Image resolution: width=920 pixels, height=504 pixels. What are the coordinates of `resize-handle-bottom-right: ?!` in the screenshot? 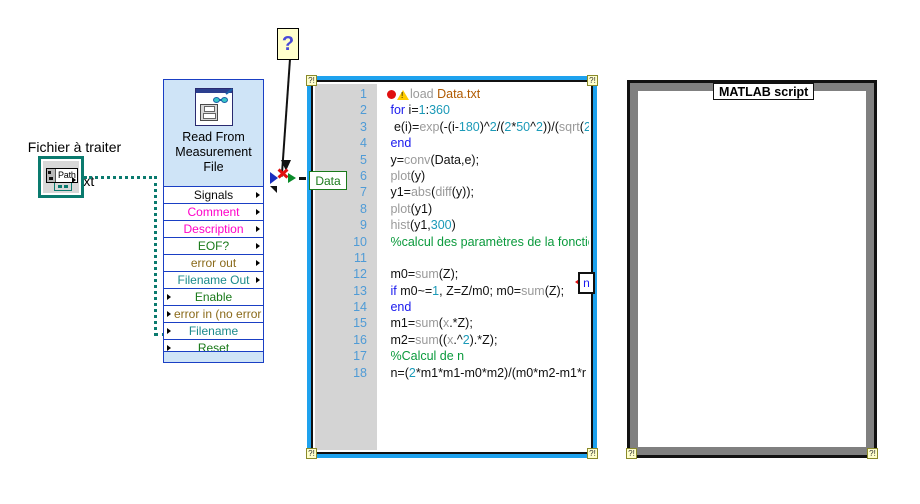 It's located at (592, 453).